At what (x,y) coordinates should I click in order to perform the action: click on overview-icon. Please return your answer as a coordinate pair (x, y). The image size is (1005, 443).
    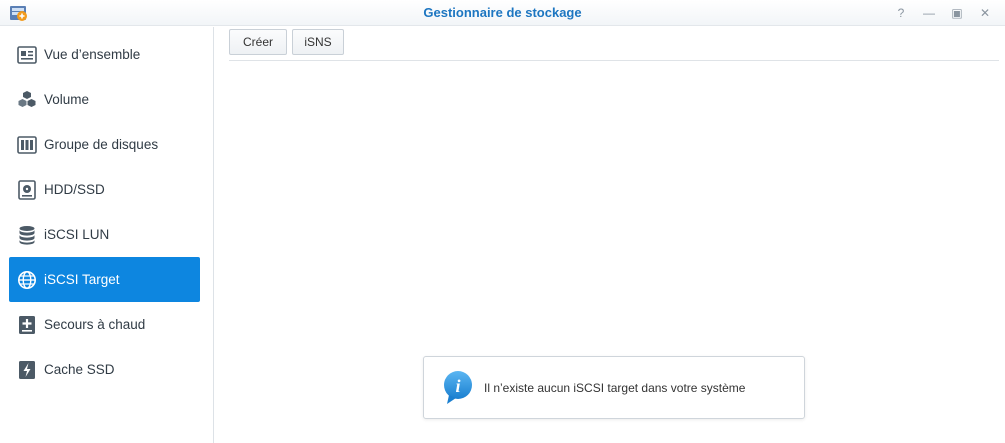
    Looking at the image, I should click on (27, 55).